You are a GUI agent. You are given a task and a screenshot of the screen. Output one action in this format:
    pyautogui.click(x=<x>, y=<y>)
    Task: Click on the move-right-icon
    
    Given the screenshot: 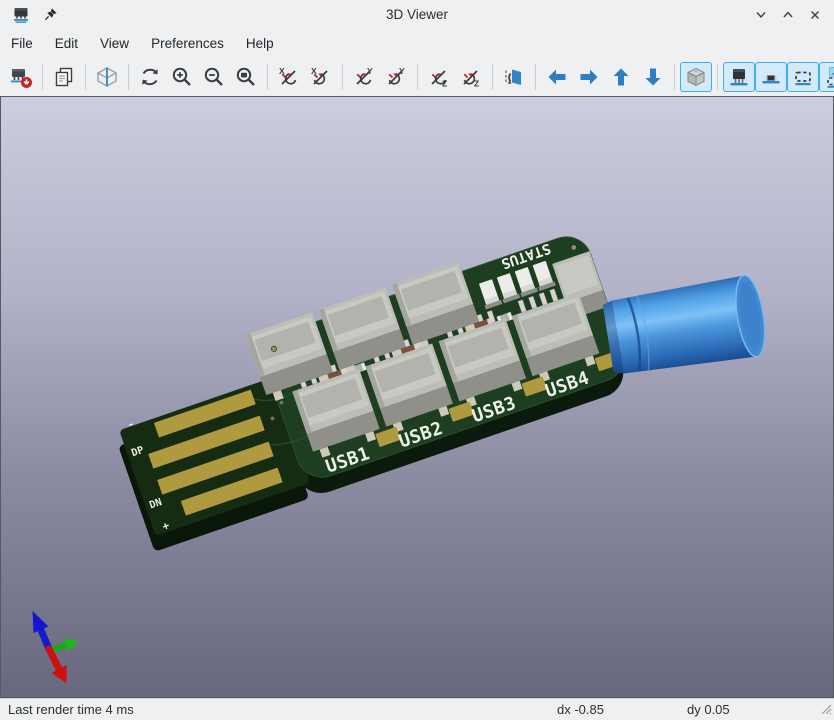 What is the action you would take?
    pyautogui.click(x=589, y=77)
    